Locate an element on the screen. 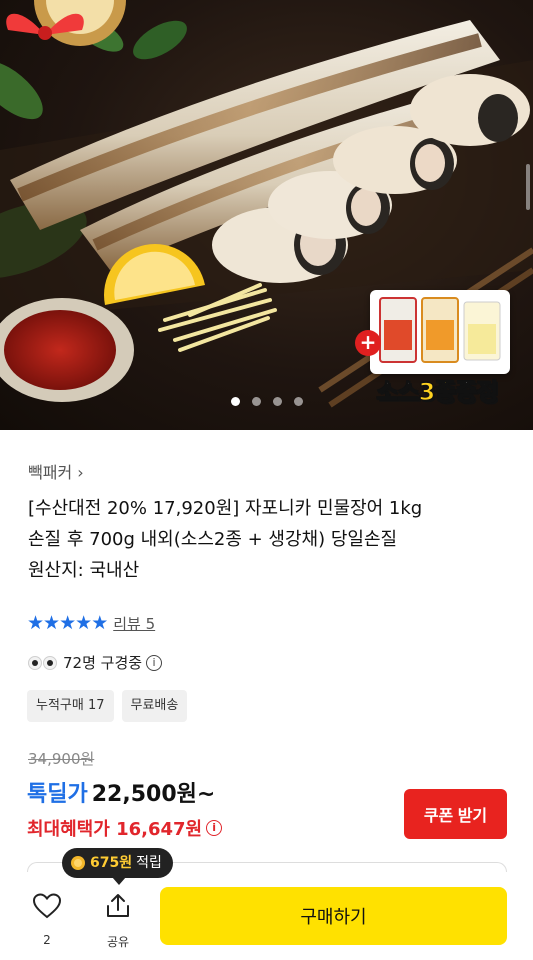 Image resolution: width=533 pixels, height=960 pixels. gift-ribbon-icon is located at coordinates (45, 26).